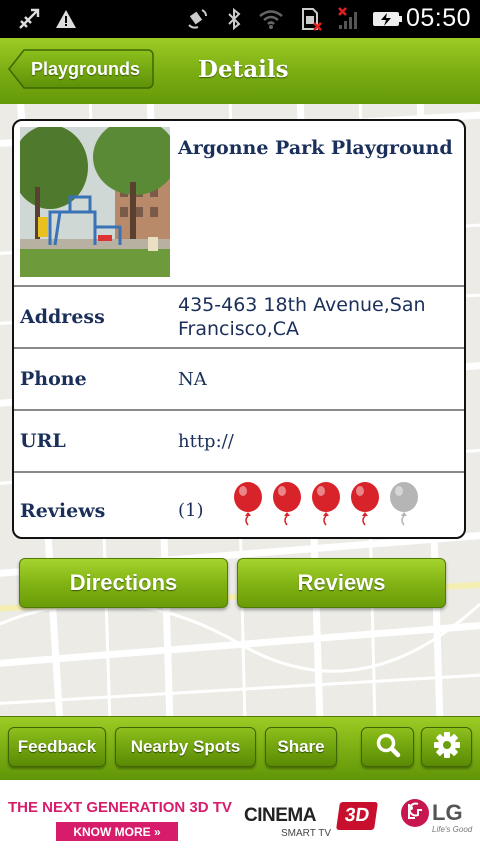  Describe the element at coordinates (198, 19) in the screenshot. I see `gps-icon` at that location.